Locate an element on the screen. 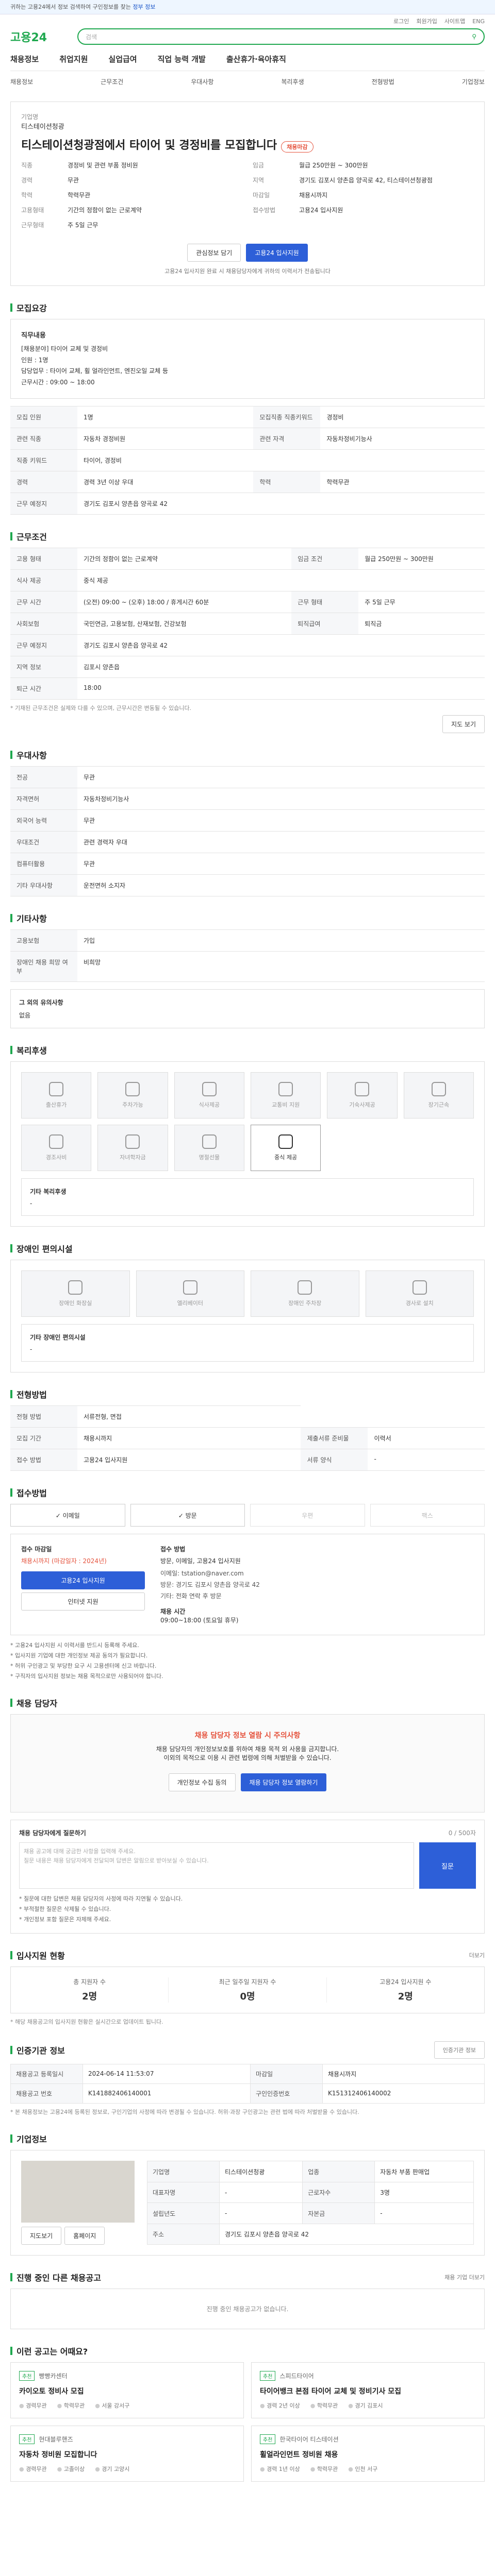 This screenshot has height=2576, width=495. rec-company-row: 추천 한국타이어 티스테이션 is located at coordinates (368, 2439).